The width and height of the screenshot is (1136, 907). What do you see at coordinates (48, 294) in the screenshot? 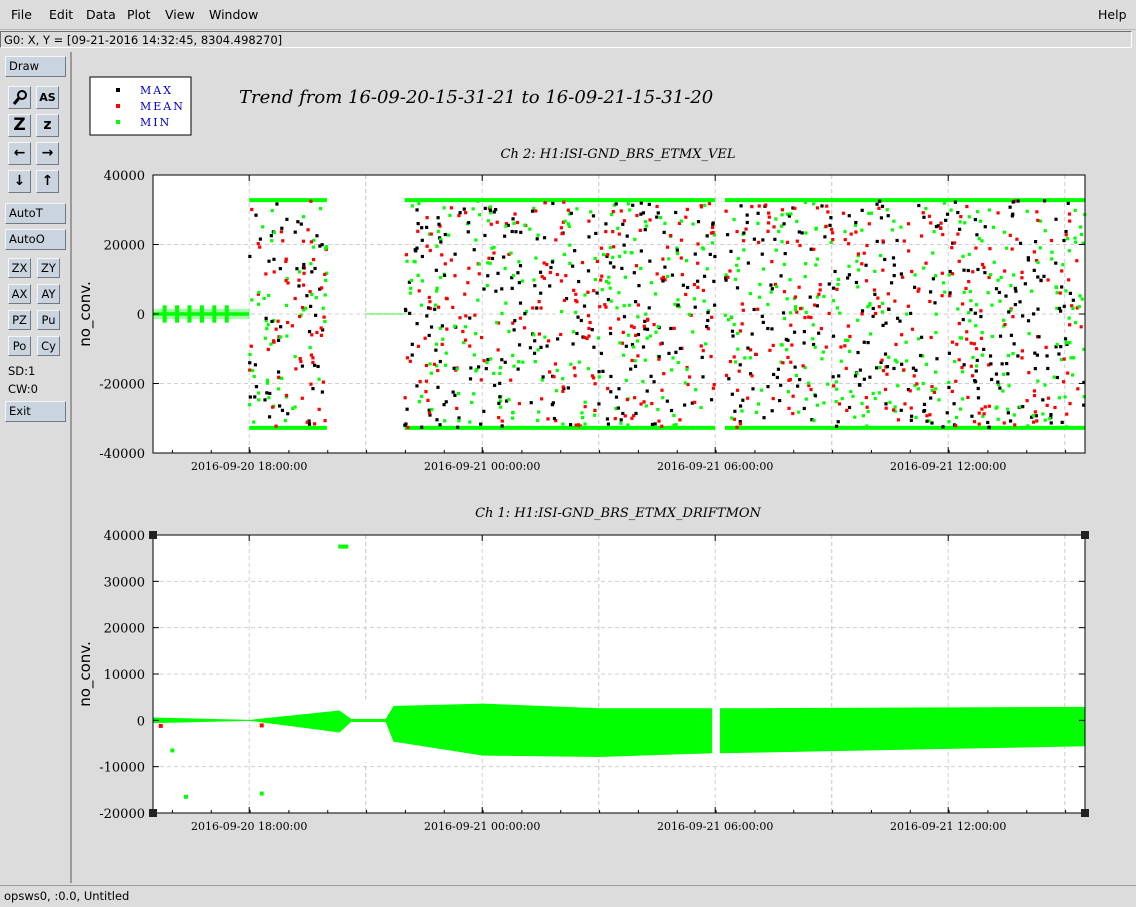
I see `ay-button: AY` at bounding box center [48, 294].